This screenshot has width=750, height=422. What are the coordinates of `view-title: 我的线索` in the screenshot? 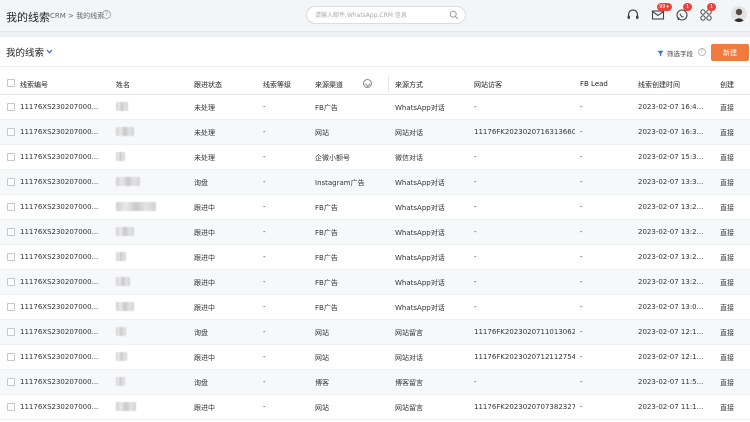 It's located at (25, 52).